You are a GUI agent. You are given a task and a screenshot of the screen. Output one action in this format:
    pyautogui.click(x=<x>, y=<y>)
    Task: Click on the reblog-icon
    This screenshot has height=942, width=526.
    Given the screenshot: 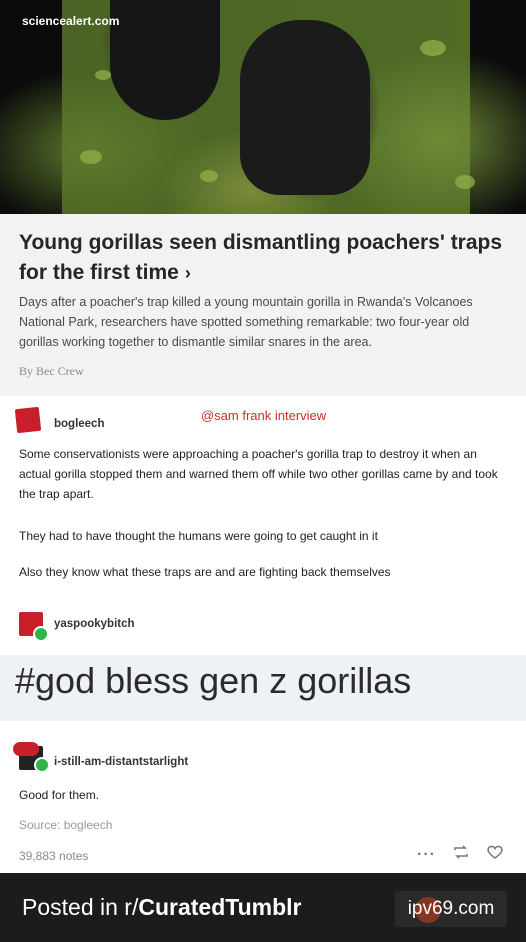 What is the action you would take?
    pyautogui.click(x=461, y=854)
    